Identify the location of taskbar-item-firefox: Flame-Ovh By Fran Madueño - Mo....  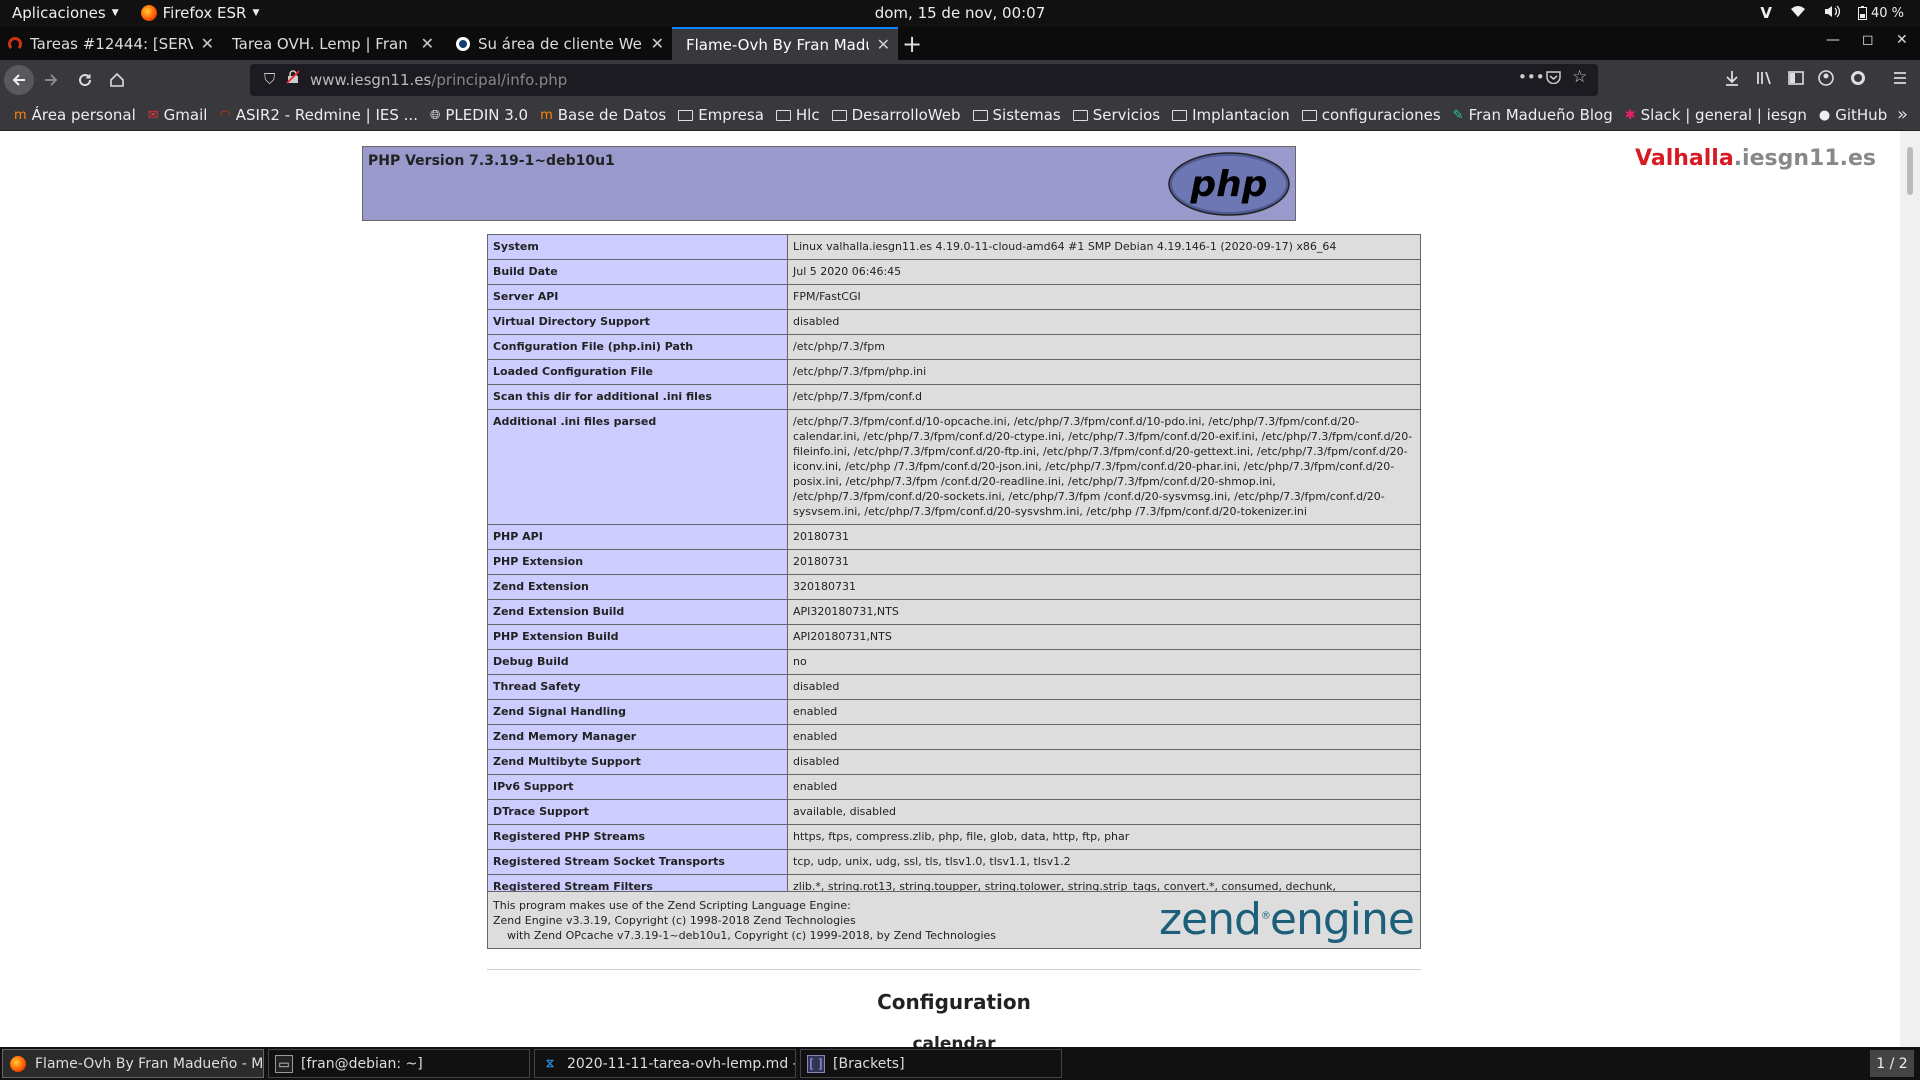
(133, 1063).